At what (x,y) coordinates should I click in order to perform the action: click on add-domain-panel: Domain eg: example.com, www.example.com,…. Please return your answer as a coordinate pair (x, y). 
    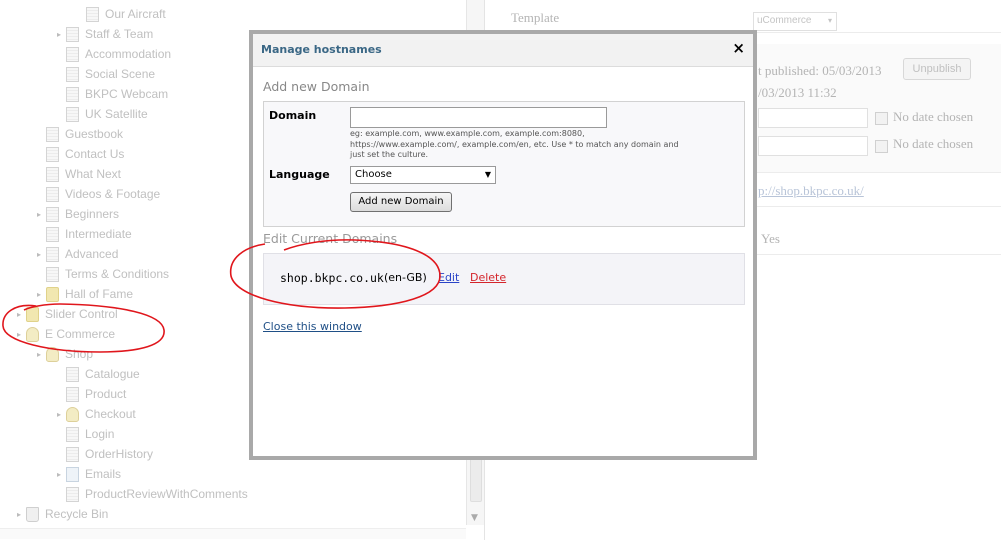
    Looking at the image, I should click on (504, 164).